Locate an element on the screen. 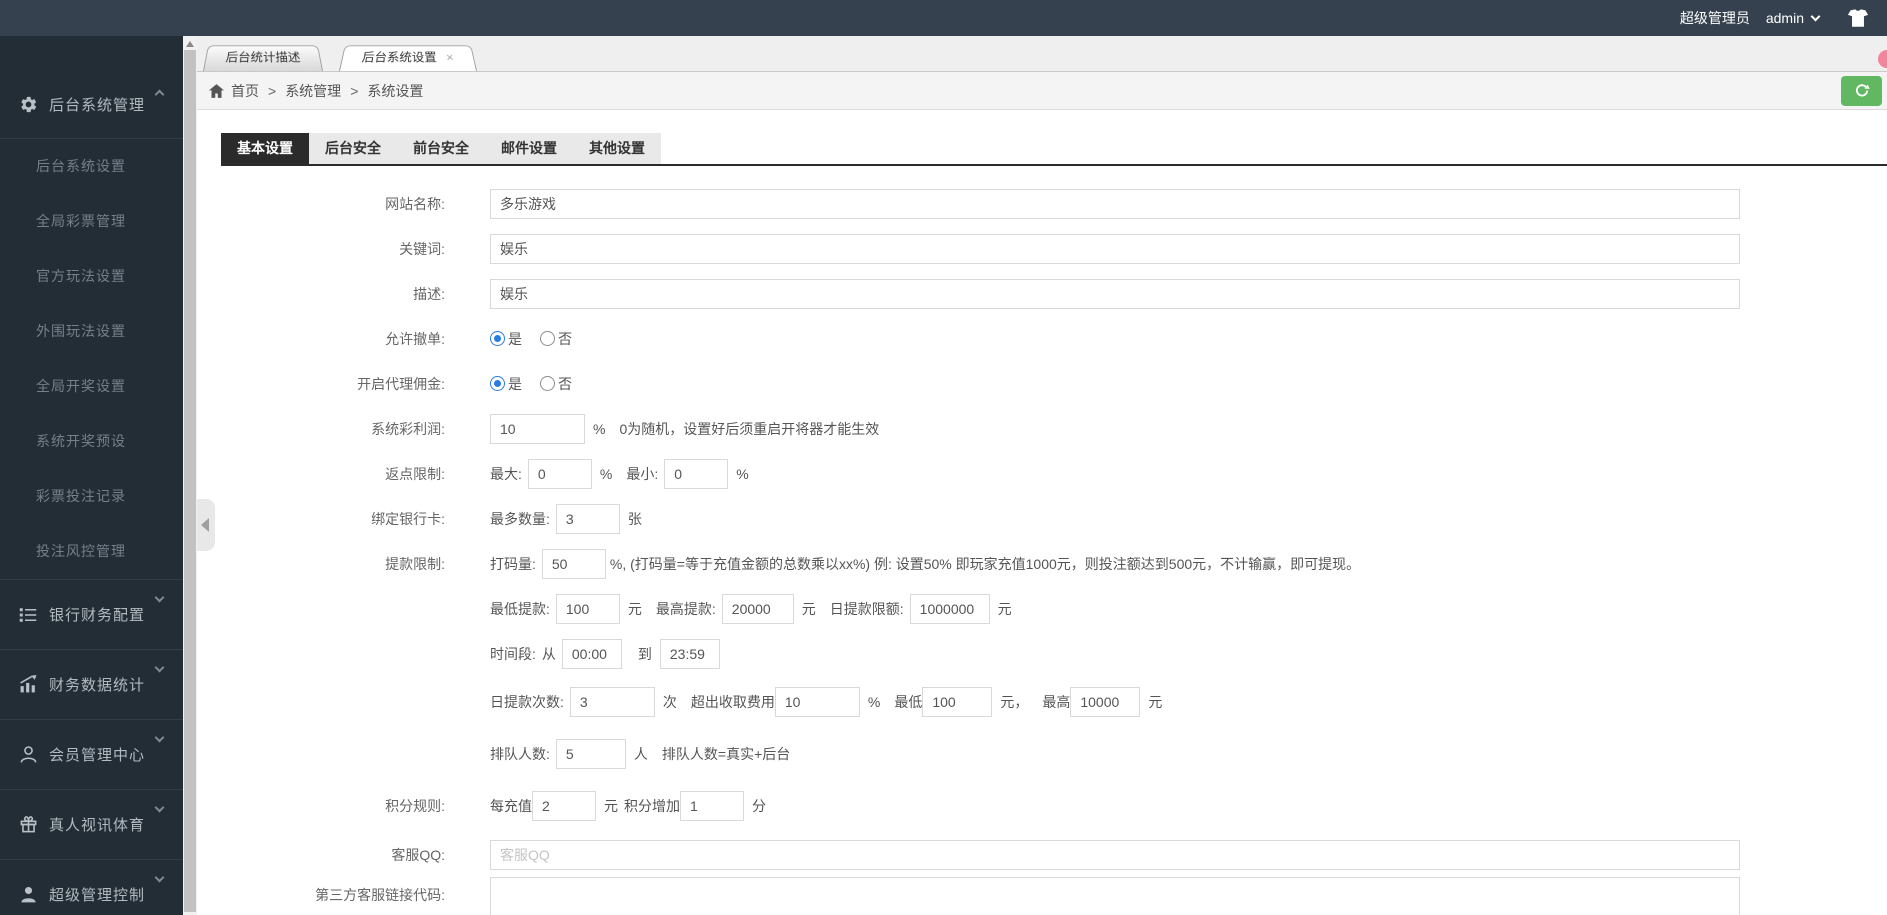  sidebar-item-bet-records: 彩票投注记录 is located at coordinates (91, 496).